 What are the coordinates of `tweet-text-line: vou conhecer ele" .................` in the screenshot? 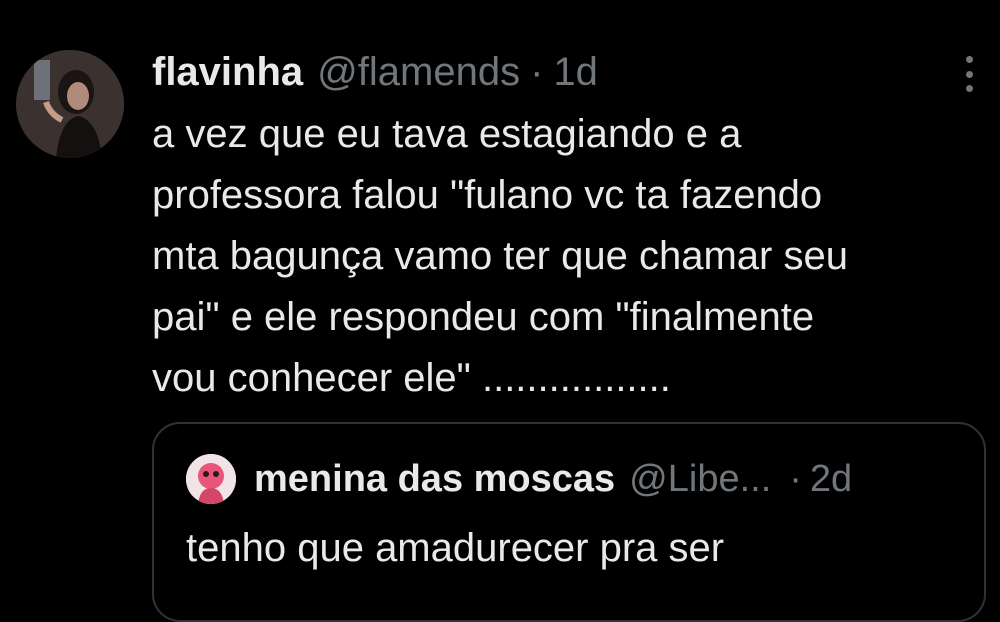 It's located at (411, 378).